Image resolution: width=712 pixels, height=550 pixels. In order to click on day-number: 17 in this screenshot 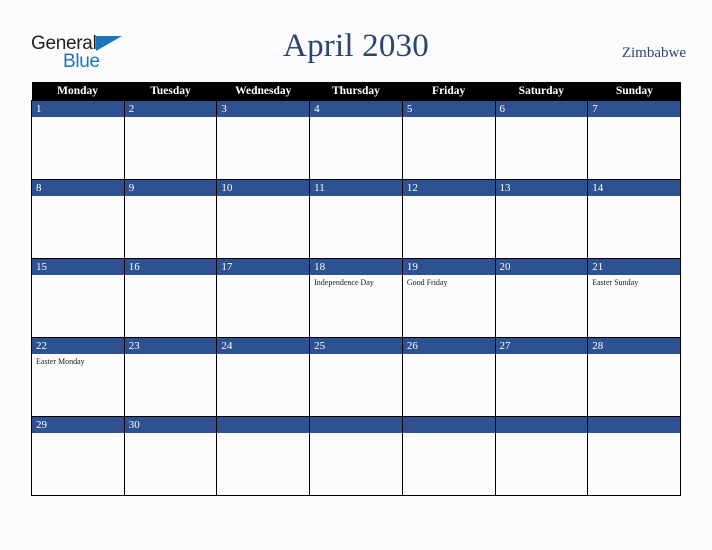, I will do `click(263, 267)`.